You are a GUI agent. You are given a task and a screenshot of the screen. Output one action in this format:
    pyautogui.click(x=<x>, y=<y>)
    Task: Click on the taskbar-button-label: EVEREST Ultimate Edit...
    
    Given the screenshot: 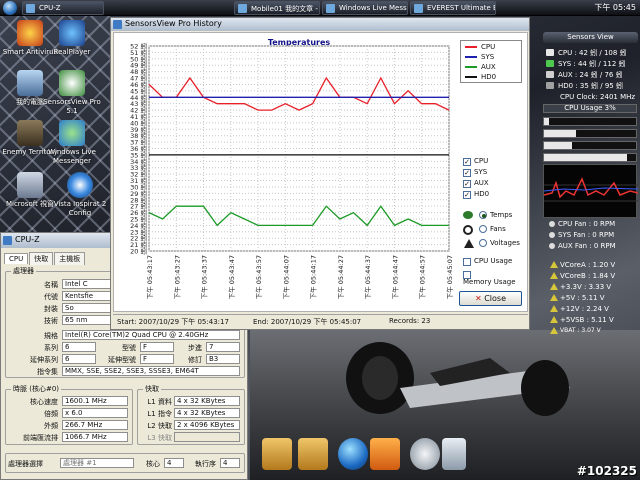 What is the action you would take?
    pyautogui.click(x=461, y=8)
    